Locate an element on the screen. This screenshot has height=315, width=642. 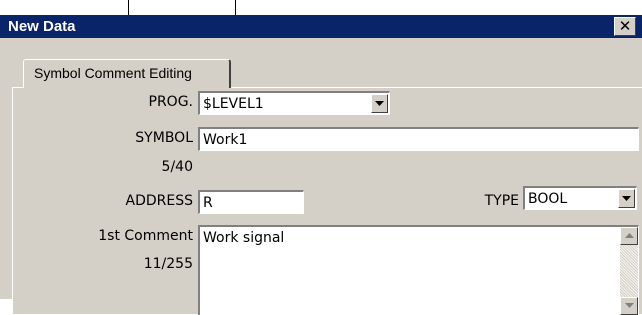
scroll-down-arrow-icon is located at coordinates (629, 305).